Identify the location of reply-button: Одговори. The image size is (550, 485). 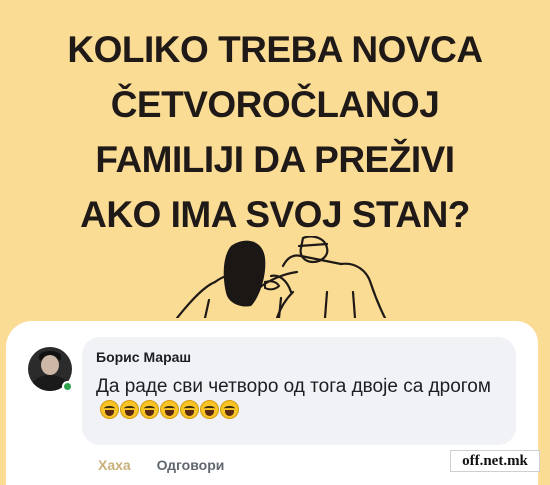
(191, 465).